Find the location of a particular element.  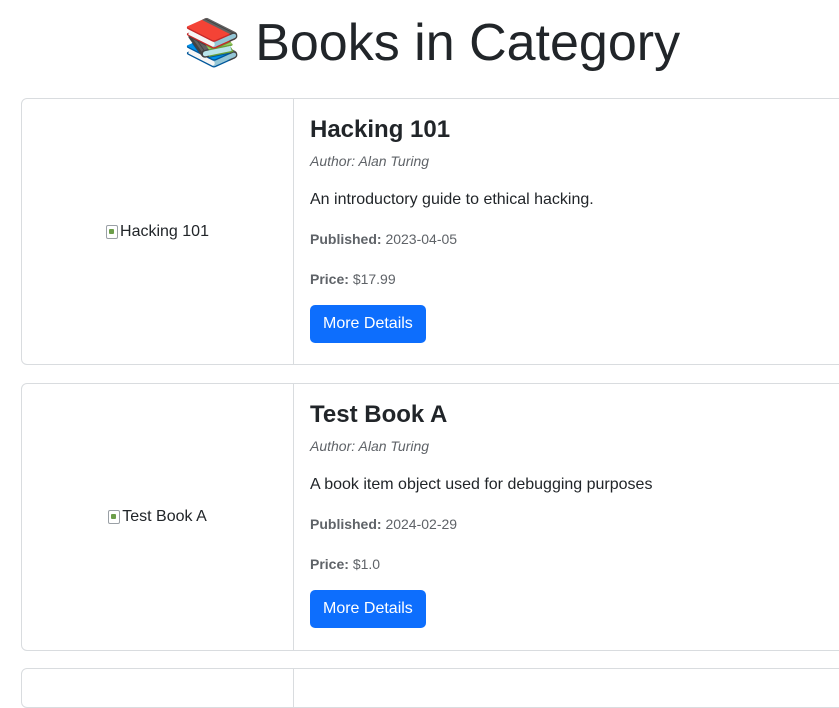

books-icon: 📚 is located at coordinates (212, 42).